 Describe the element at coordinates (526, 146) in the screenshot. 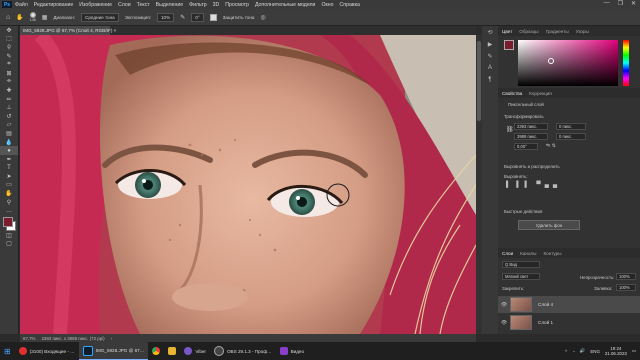

I see `angle-field: 0,00°` at that location.